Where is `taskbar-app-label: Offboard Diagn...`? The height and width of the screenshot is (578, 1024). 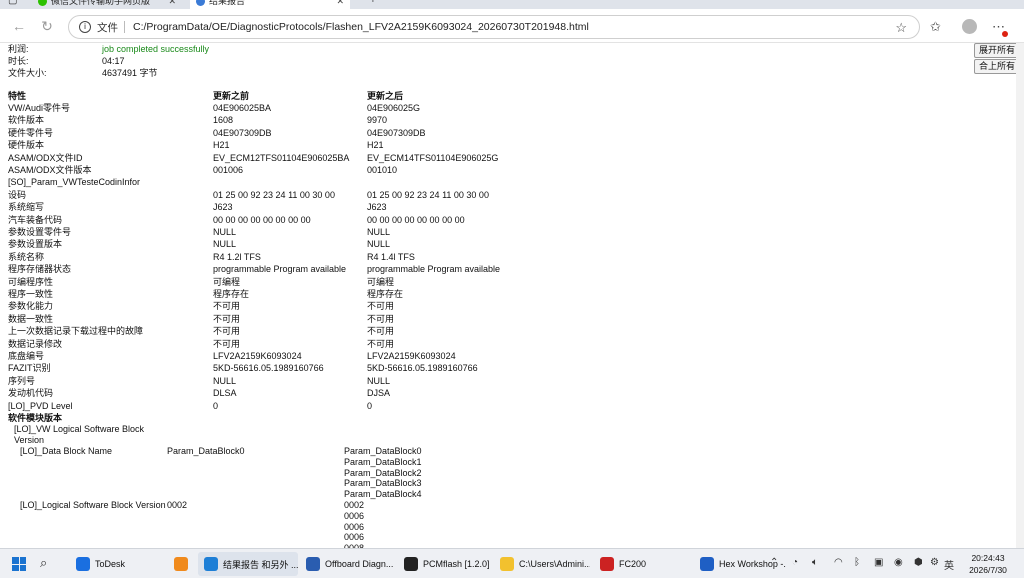
taskbar-app-label: Offboard Diagn... is located at coordinates (359, 564).